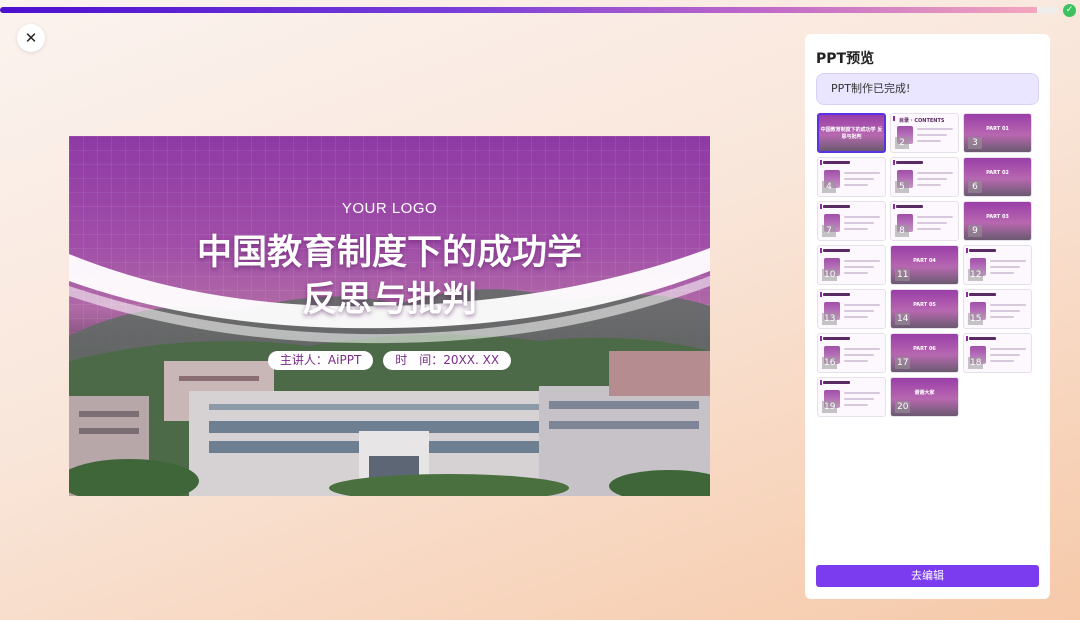 This screenshot has height=620, width=1080. Describe the element at coordinates (389, 253) in the screenshot. I see `slide-title-line1: 中国教育制度下的成功学` at that location.